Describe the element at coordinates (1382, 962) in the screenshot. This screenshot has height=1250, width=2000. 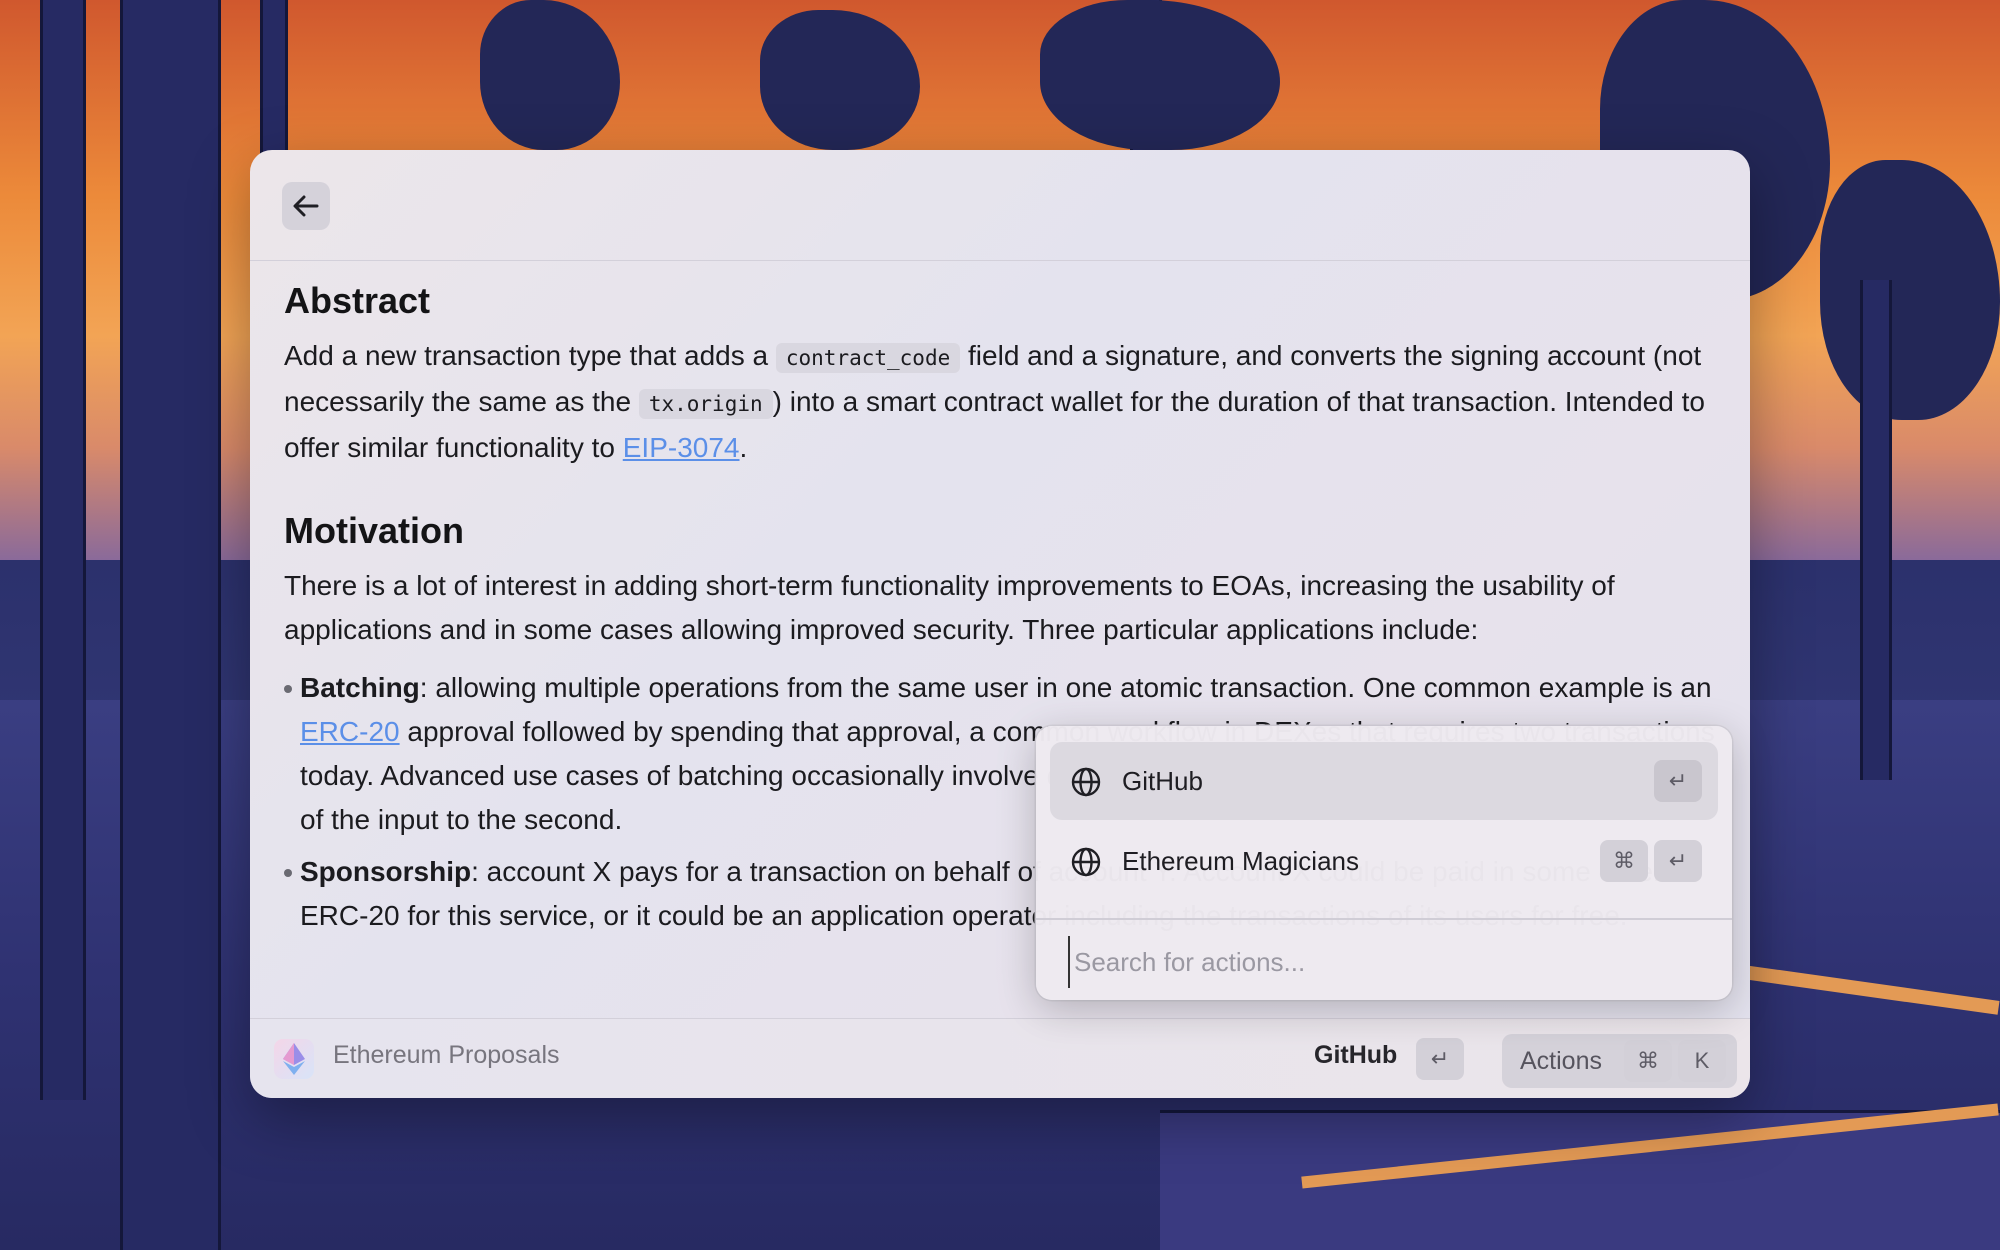
I see `action-search-input` at that location.